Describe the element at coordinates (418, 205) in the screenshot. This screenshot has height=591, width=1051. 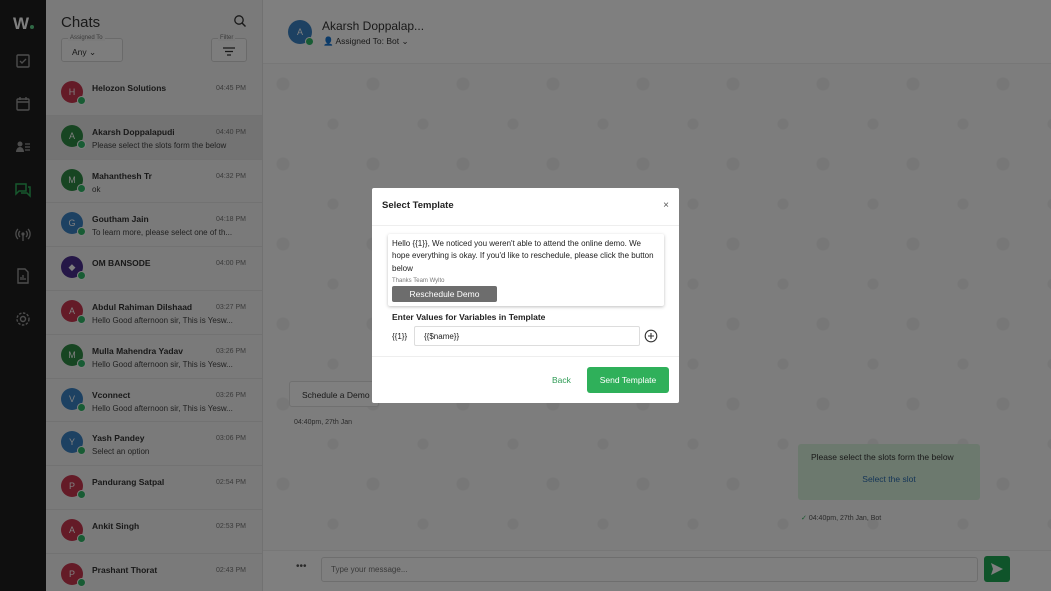
I see `modal-title: Select Template` at that location.